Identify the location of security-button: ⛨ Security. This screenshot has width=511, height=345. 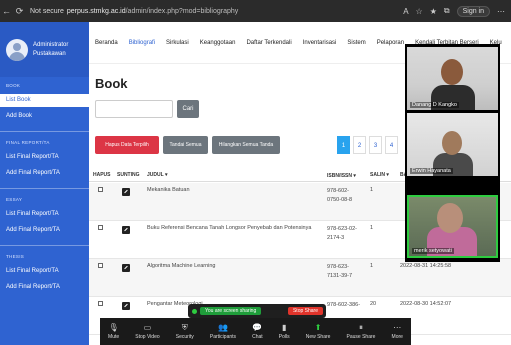
(185, 331).